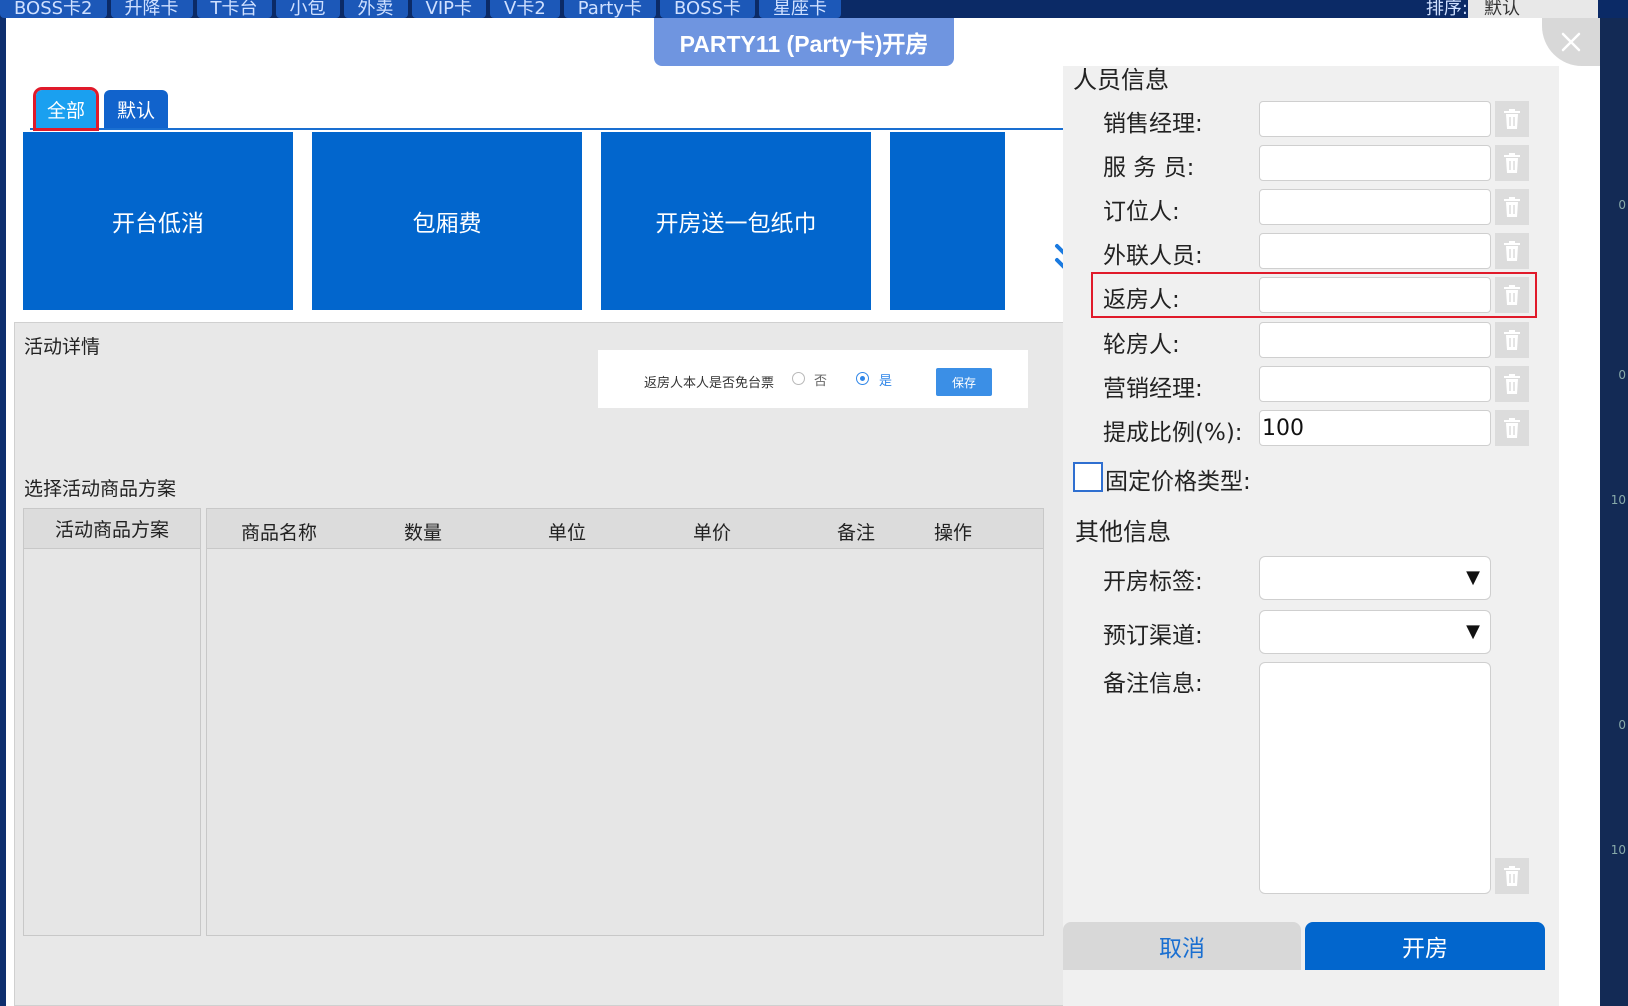 The width and height of the screenshot is (1628, 1006). Describe the element at coordinates (53, 9) in the screenshot. I see `background-tab: BOSS卡2` at that location.